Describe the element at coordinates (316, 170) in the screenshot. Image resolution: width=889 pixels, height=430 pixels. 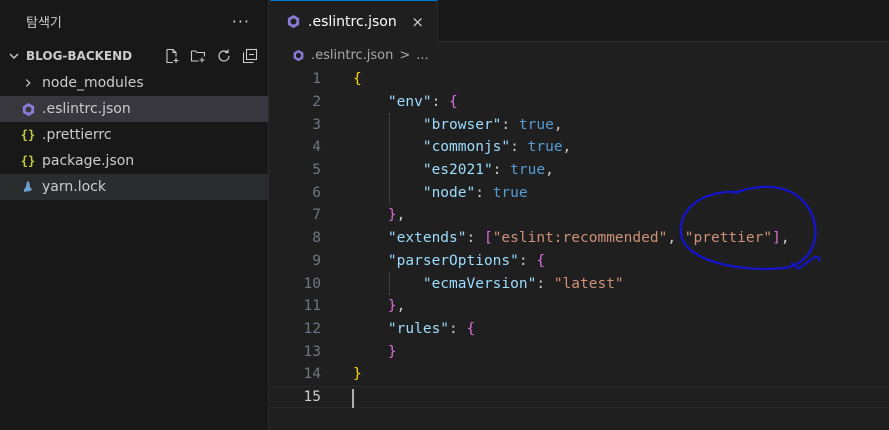
I see `line-number: 5` at that location.